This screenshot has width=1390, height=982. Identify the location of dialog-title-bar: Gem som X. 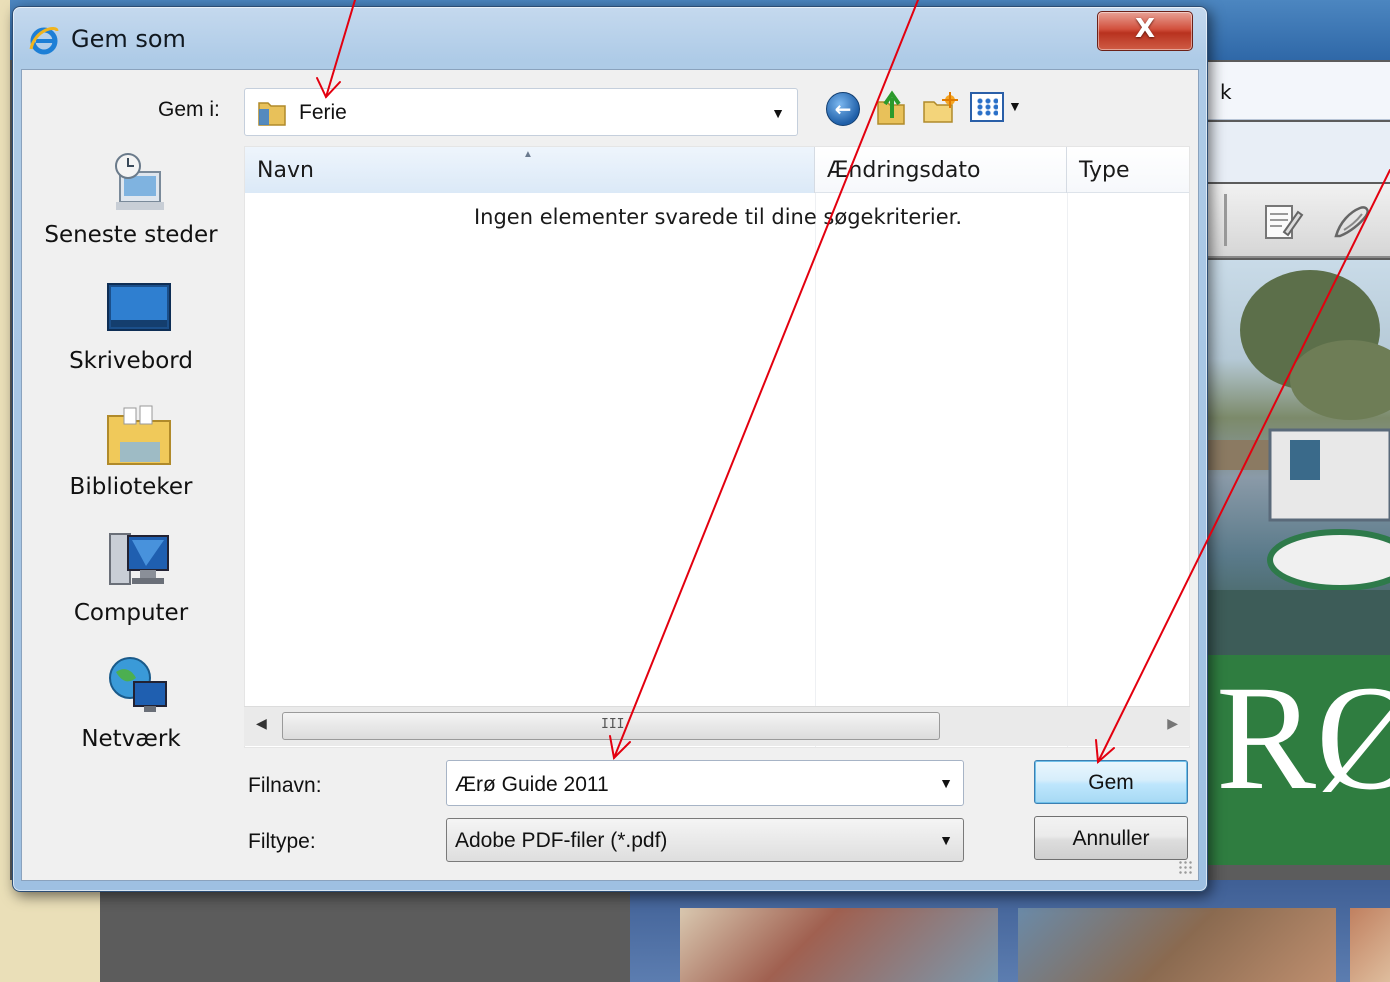
(610, 38).